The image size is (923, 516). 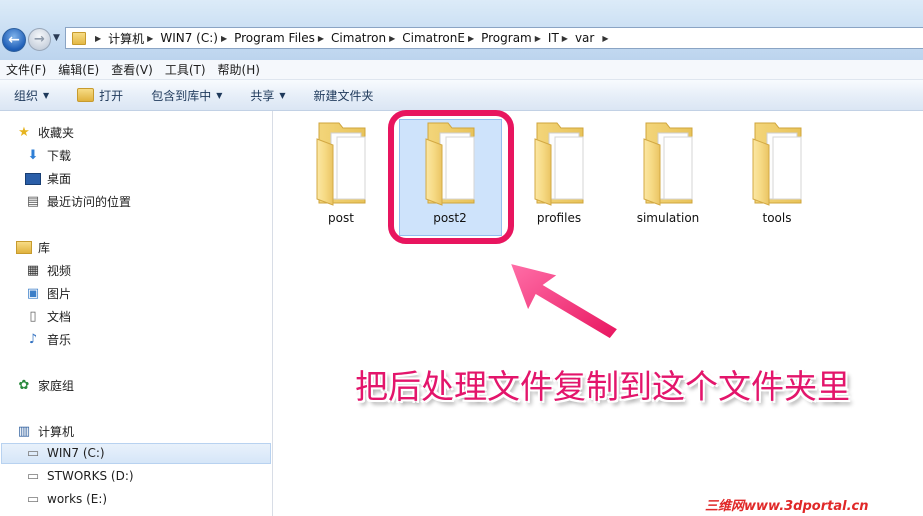 I want to click on sidebar-item-drive-d: ▭ STWORKS (D:), so click(x=79, y=476).